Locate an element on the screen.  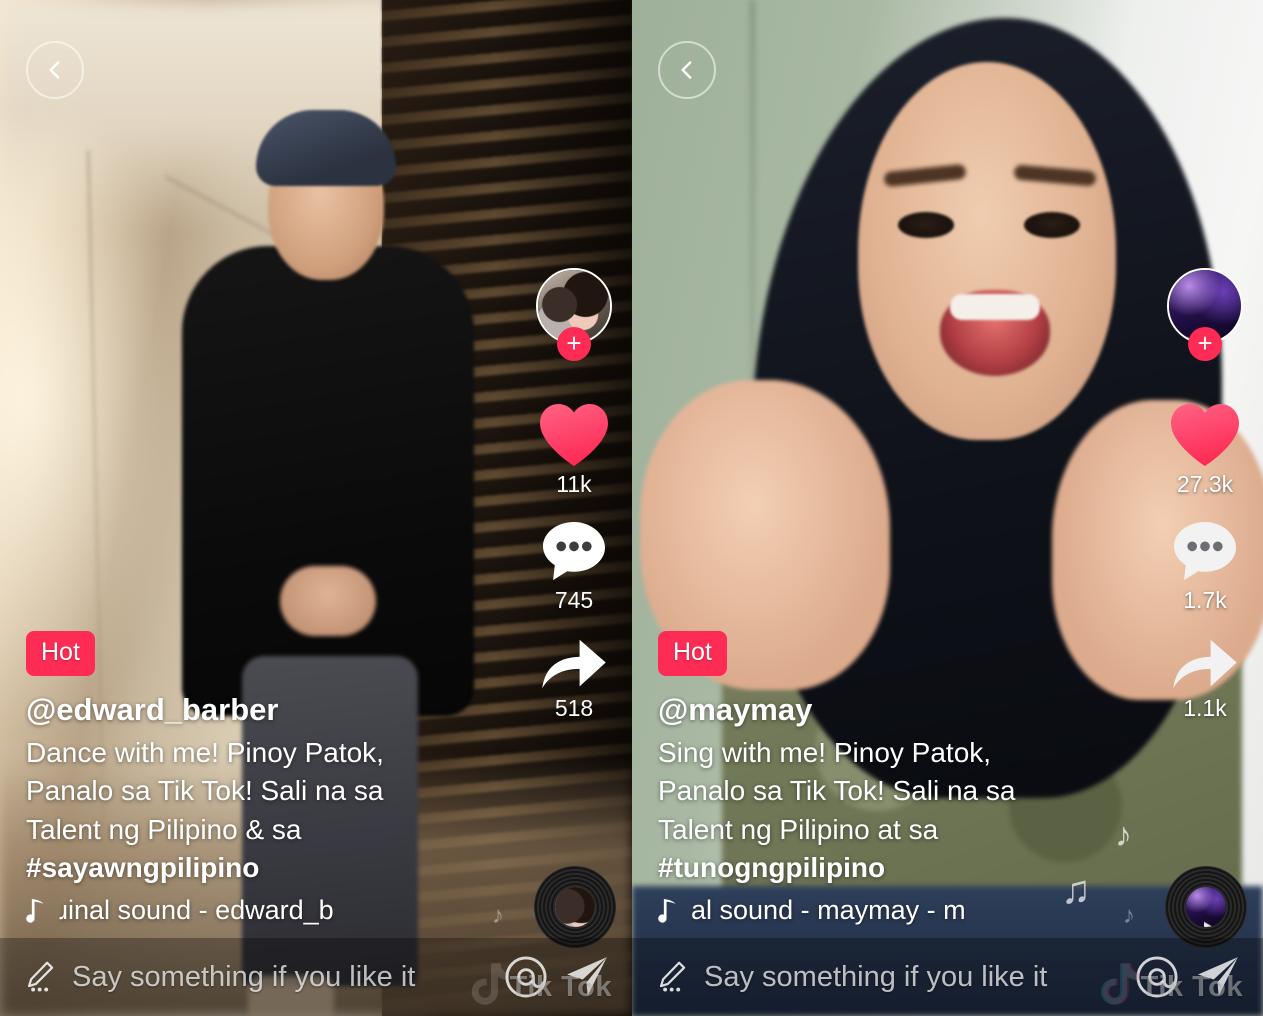
comment-count: 1.7k is located at coordinates (1205, 600).